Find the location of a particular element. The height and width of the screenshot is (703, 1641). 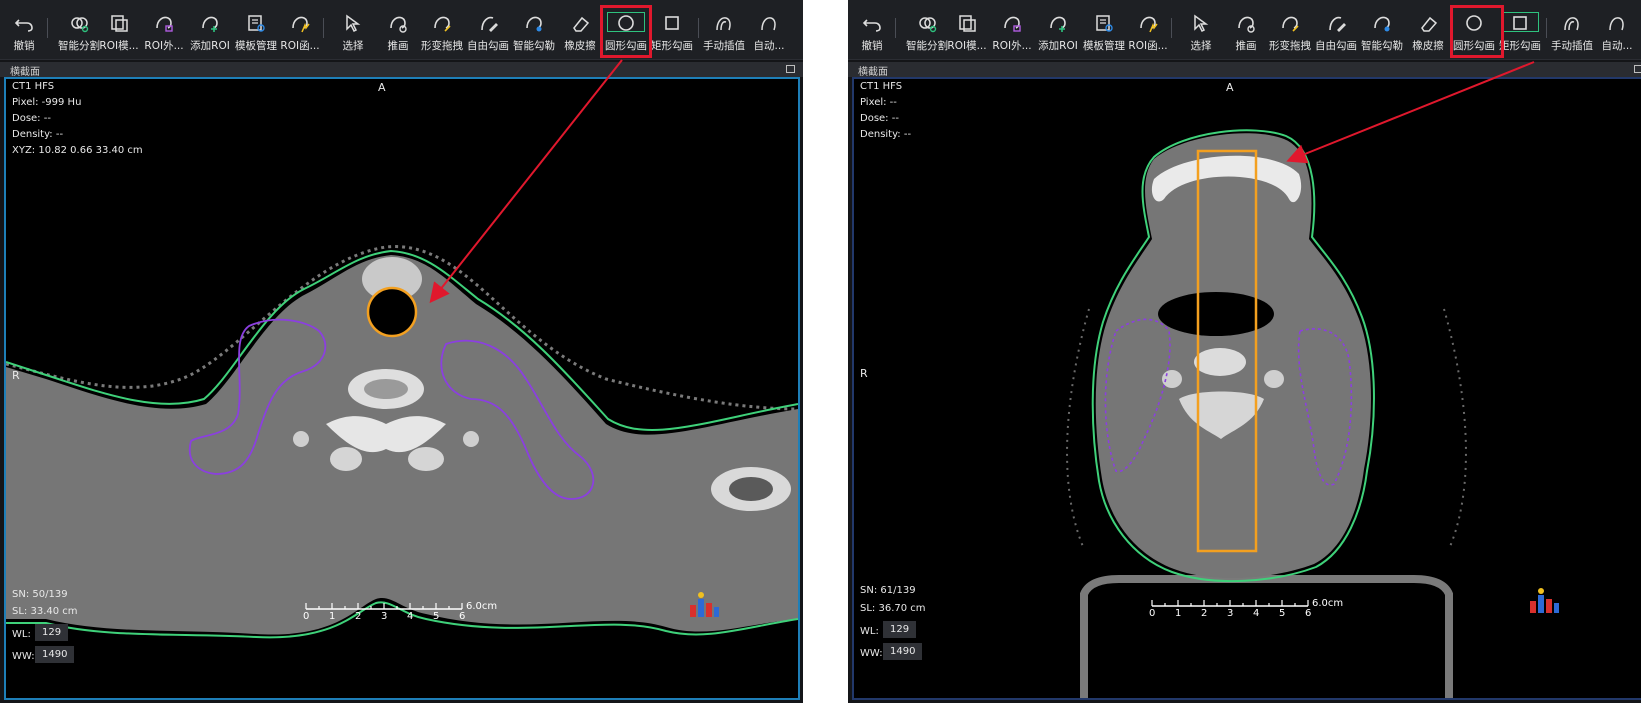

scale-tick-label: 2 is located at coordinates (1204, 613).